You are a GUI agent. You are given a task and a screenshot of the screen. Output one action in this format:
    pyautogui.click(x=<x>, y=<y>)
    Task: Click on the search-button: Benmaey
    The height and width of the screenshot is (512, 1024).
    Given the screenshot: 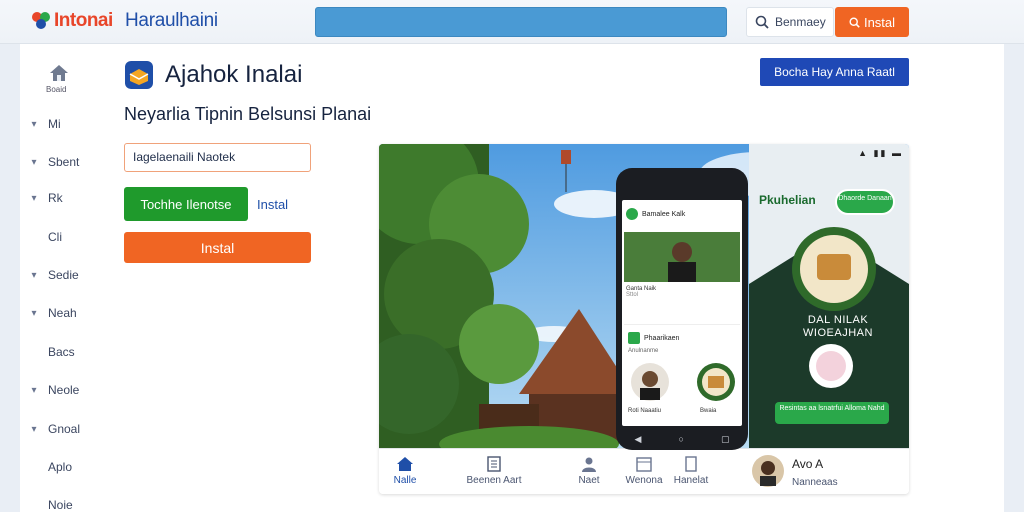 What is the action you would take?
    pyautogui.click(x=790, y=22)
    